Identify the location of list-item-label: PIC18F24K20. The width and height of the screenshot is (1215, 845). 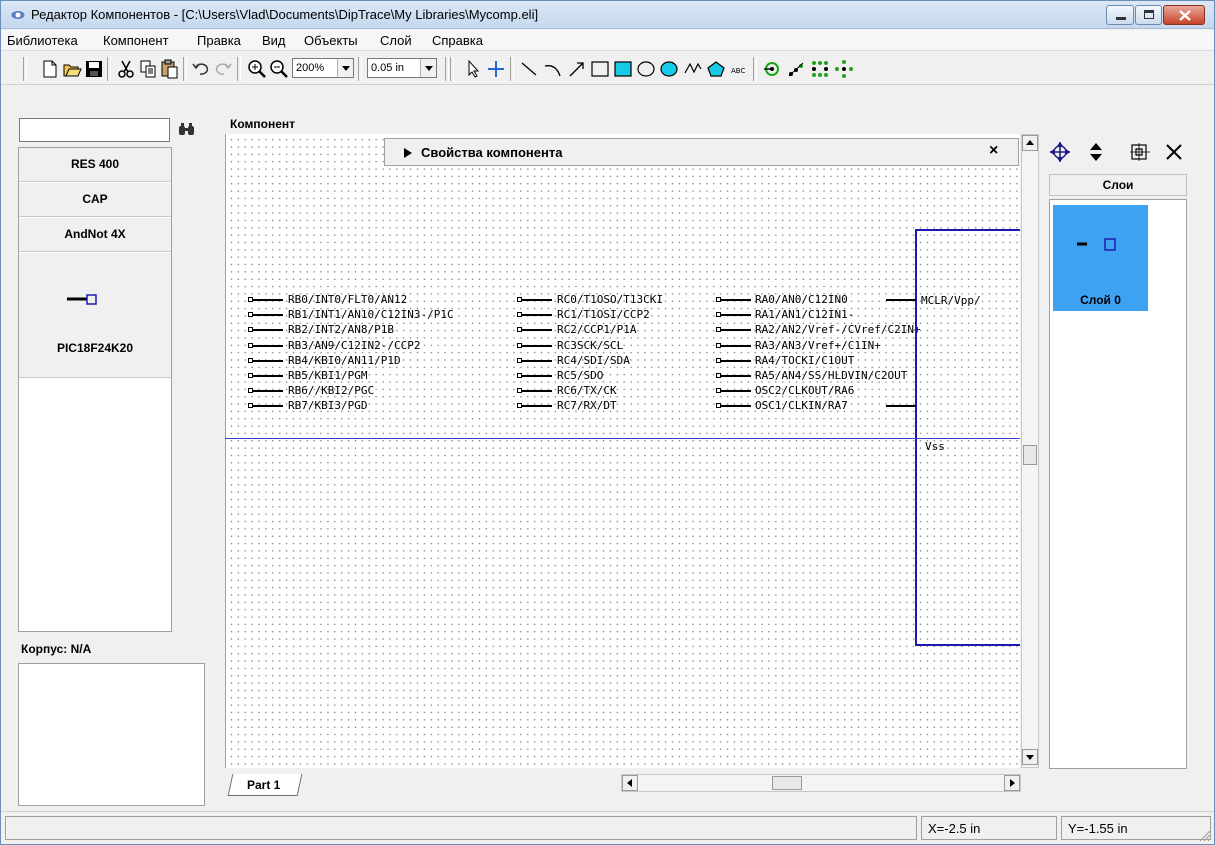
(95, 348).